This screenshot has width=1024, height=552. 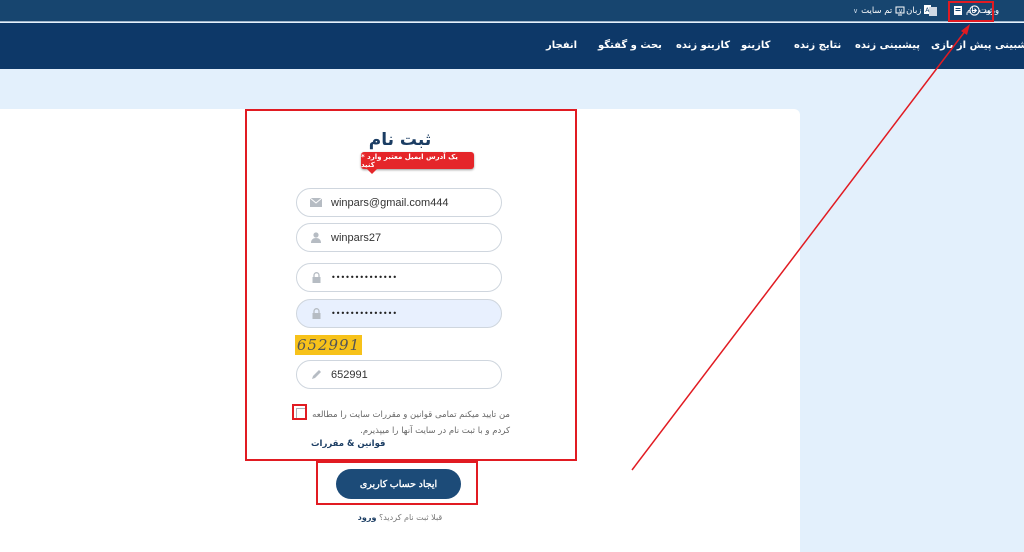 What do you see at coordinates (299, 412) in the screenshot?
I see `checkbox-highlight-box` at bounding box center [299, 412].